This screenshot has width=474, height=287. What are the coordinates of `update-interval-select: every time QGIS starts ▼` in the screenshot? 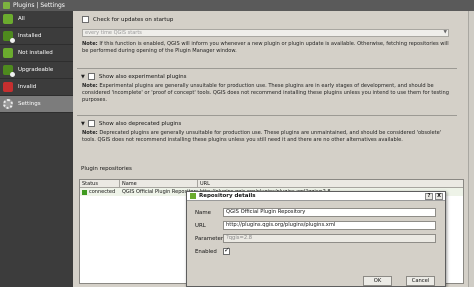 It's located at (265, 33).